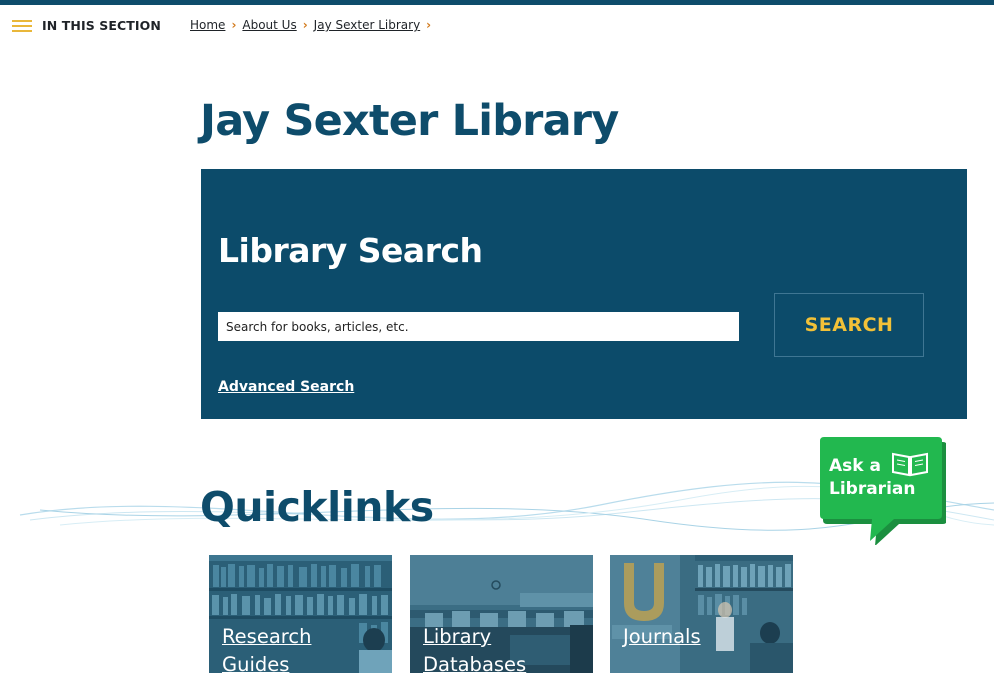  Describe the element at coordinates (497, 2) in the screenshot. I see `top-accent-bar` at that location.